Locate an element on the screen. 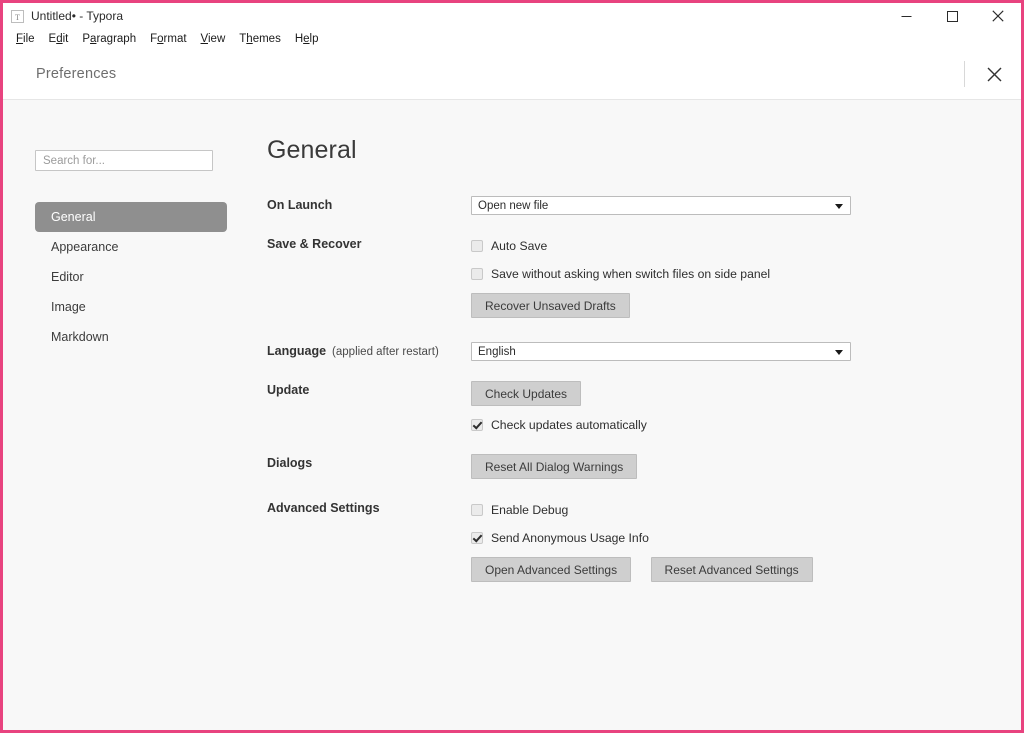  preferences-nav-list: General Appearance Editor Image Markdown is located at coordinates (128, 277).